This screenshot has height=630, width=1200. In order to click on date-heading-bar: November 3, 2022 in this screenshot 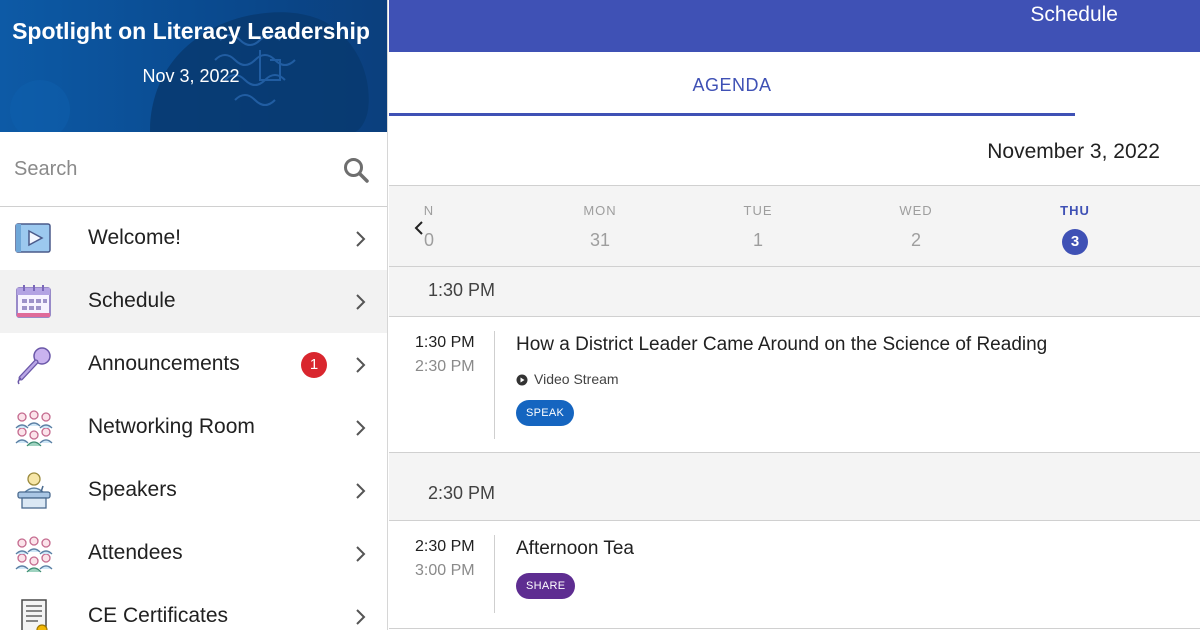, I will do `click(794, 151)`.